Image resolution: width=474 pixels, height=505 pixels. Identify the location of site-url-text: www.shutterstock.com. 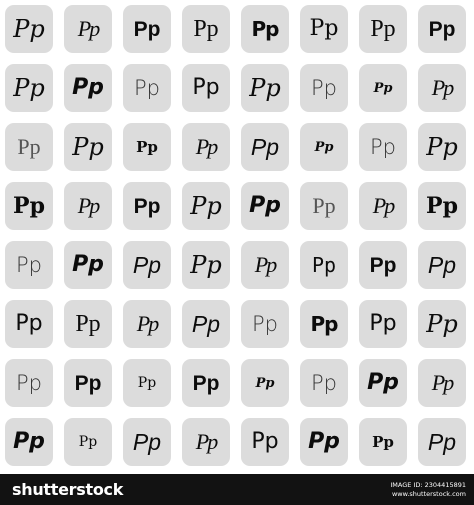
(428, 493).